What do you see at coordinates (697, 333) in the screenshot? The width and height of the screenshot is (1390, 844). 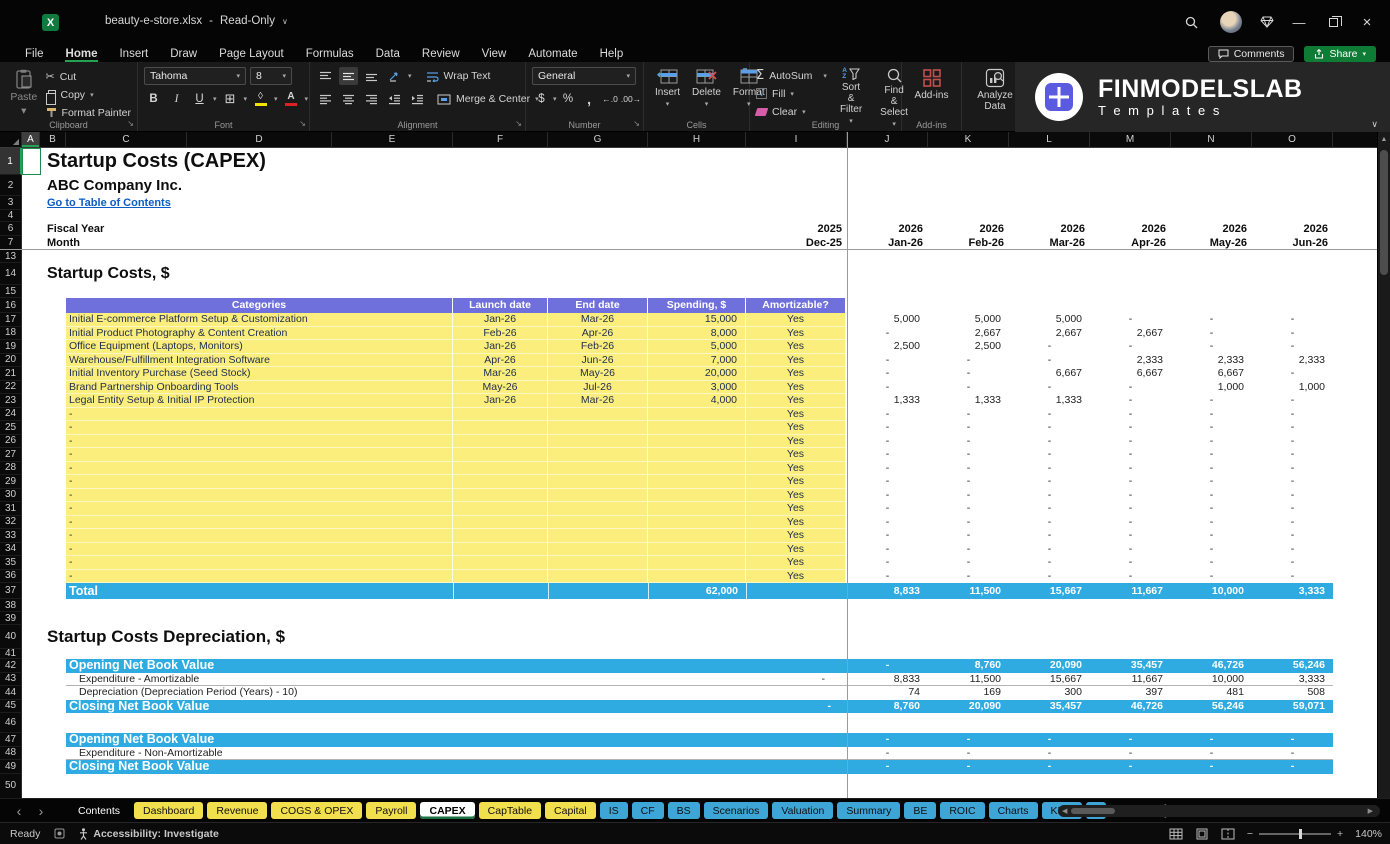 I see `spending-cell: 8,000` at bounding box center [697, 333].